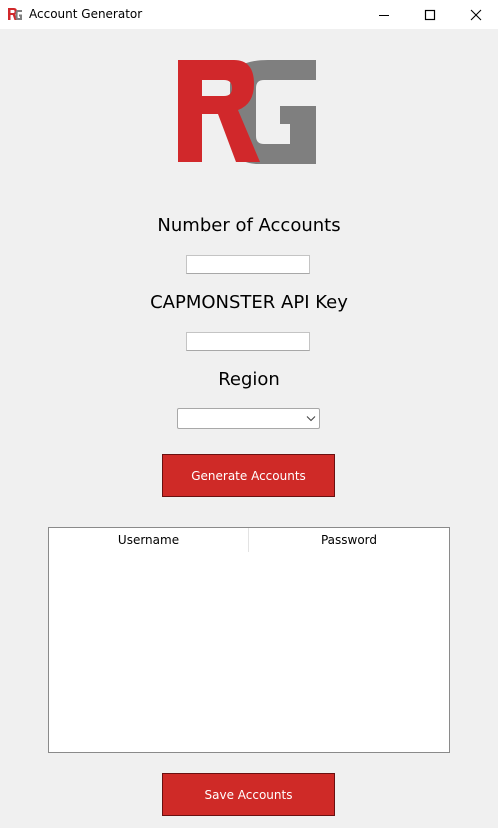 Image resolution: width=498 pixels, height=828 pixels. I want to click on accounts-label: Number of Accounts, so click(249, 225).